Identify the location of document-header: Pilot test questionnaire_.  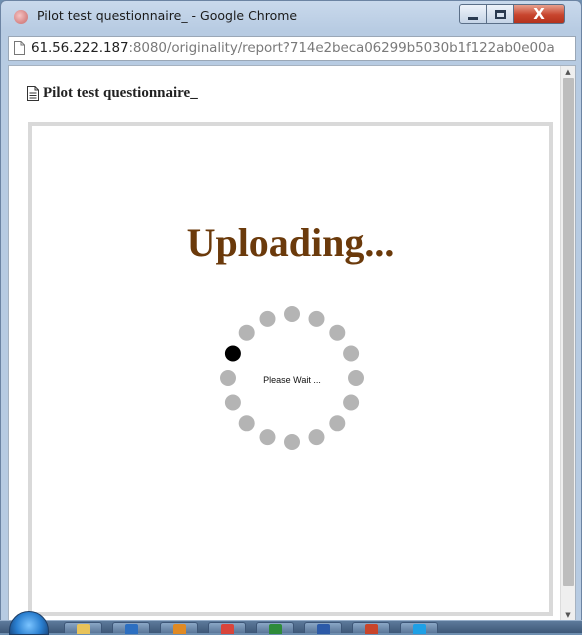
(112, 93).